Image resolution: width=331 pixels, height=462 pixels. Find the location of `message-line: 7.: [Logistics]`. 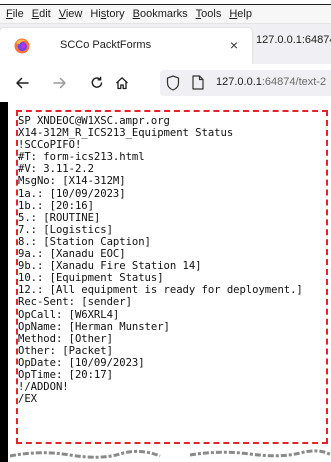

message-line: 7.: [Logistics] is located at coordinates (65, 229).